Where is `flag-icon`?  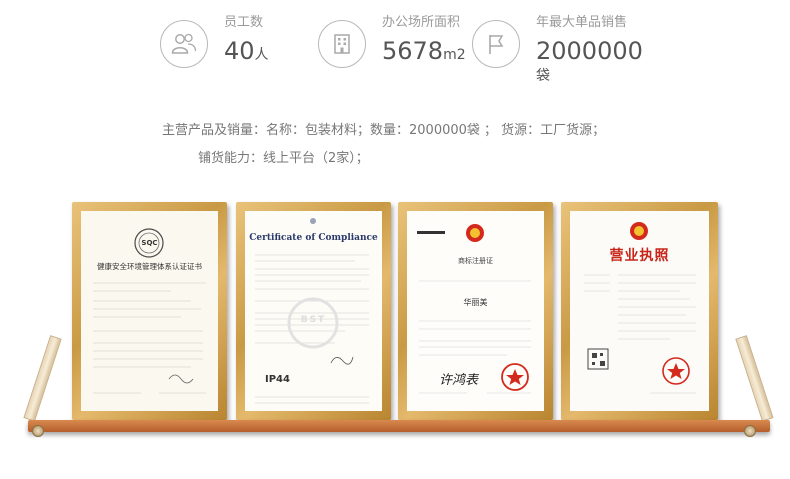 flag-icon is located at coordinates (496, 44).